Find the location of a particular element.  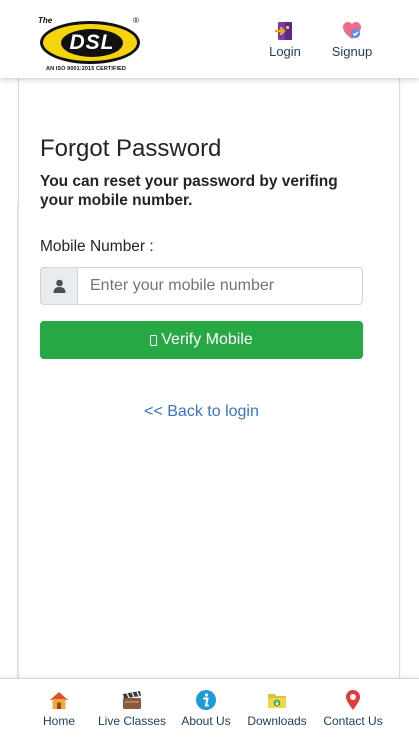

signup-button: Signup is located at coordinates (352, 42).